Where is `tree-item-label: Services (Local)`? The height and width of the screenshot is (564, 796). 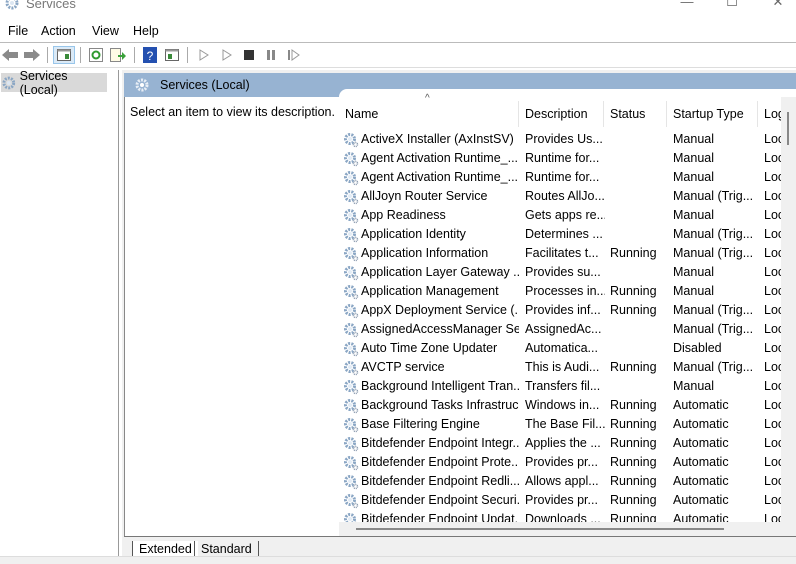 tree-item-label: Services (Local) is located at coordinates (43, 82).